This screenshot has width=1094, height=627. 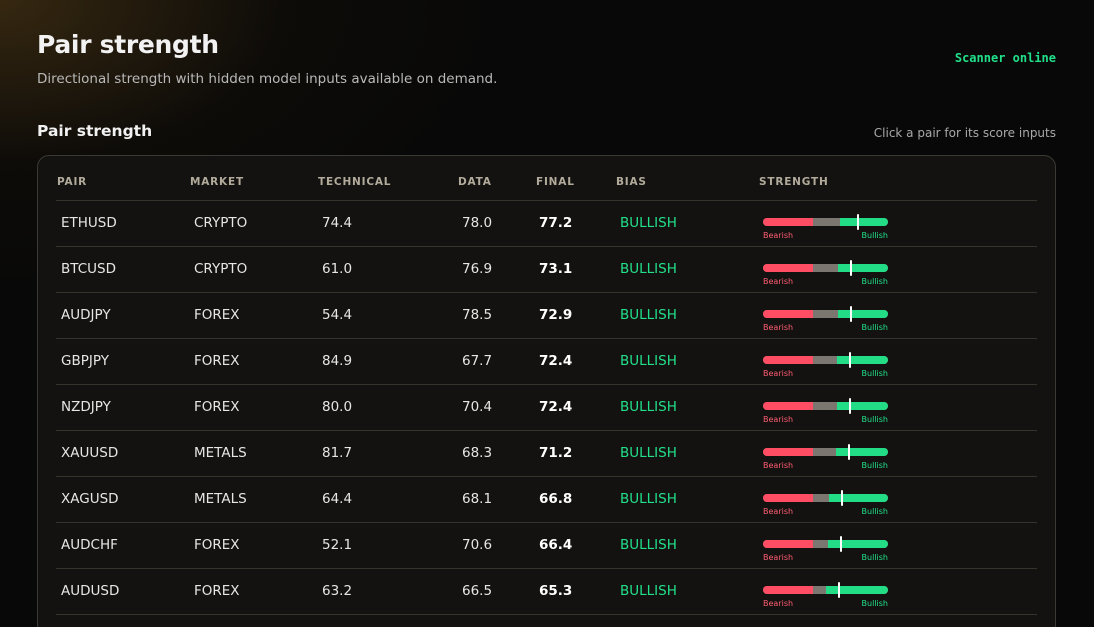 I want to click on cell-market: METALS, so click(x=220, y=453).